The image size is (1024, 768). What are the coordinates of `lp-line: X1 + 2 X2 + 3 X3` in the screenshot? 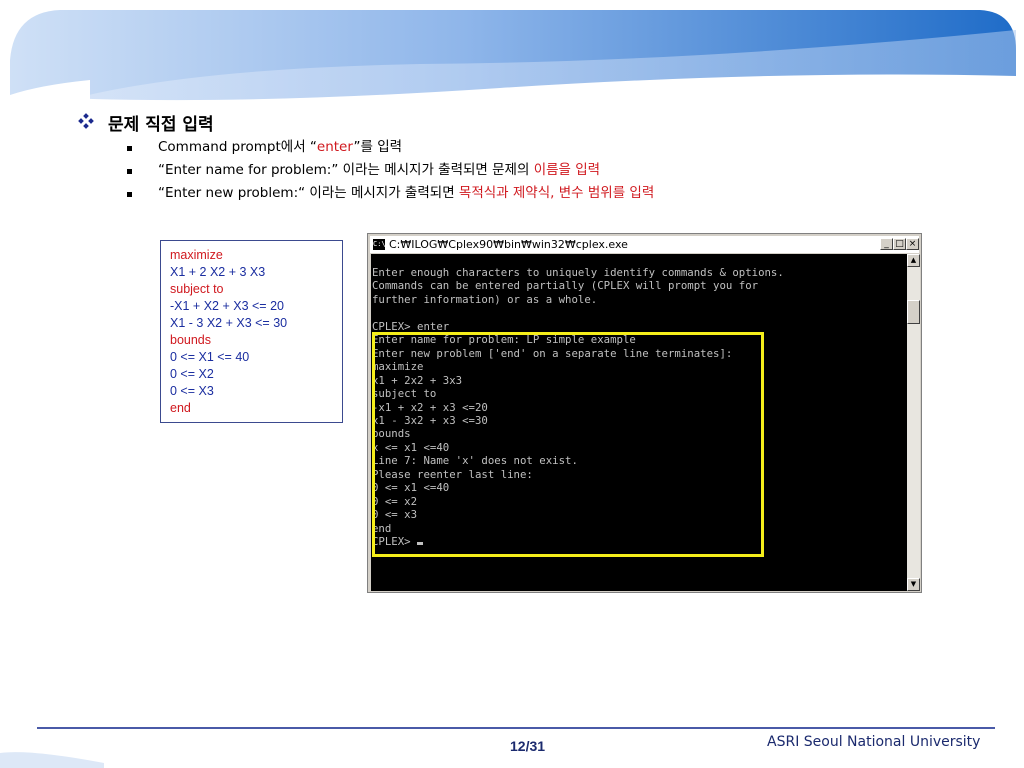 It's located at (218, 272).